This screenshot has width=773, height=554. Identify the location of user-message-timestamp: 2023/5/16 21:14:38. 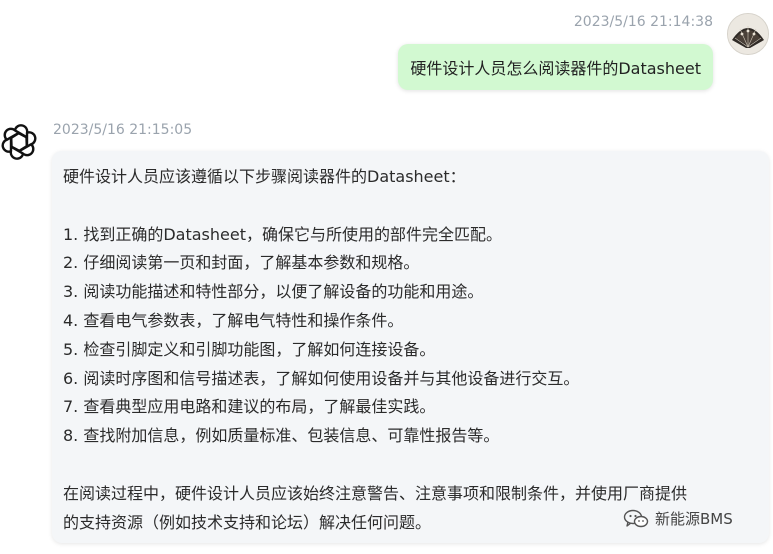
(643, 22).